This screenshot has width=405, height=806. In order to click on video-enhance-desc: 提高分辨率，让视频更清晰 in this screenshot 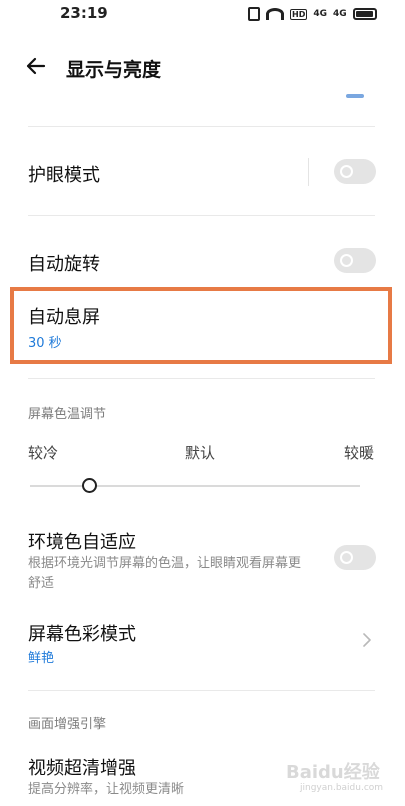, I will do `click(106, 789)`.